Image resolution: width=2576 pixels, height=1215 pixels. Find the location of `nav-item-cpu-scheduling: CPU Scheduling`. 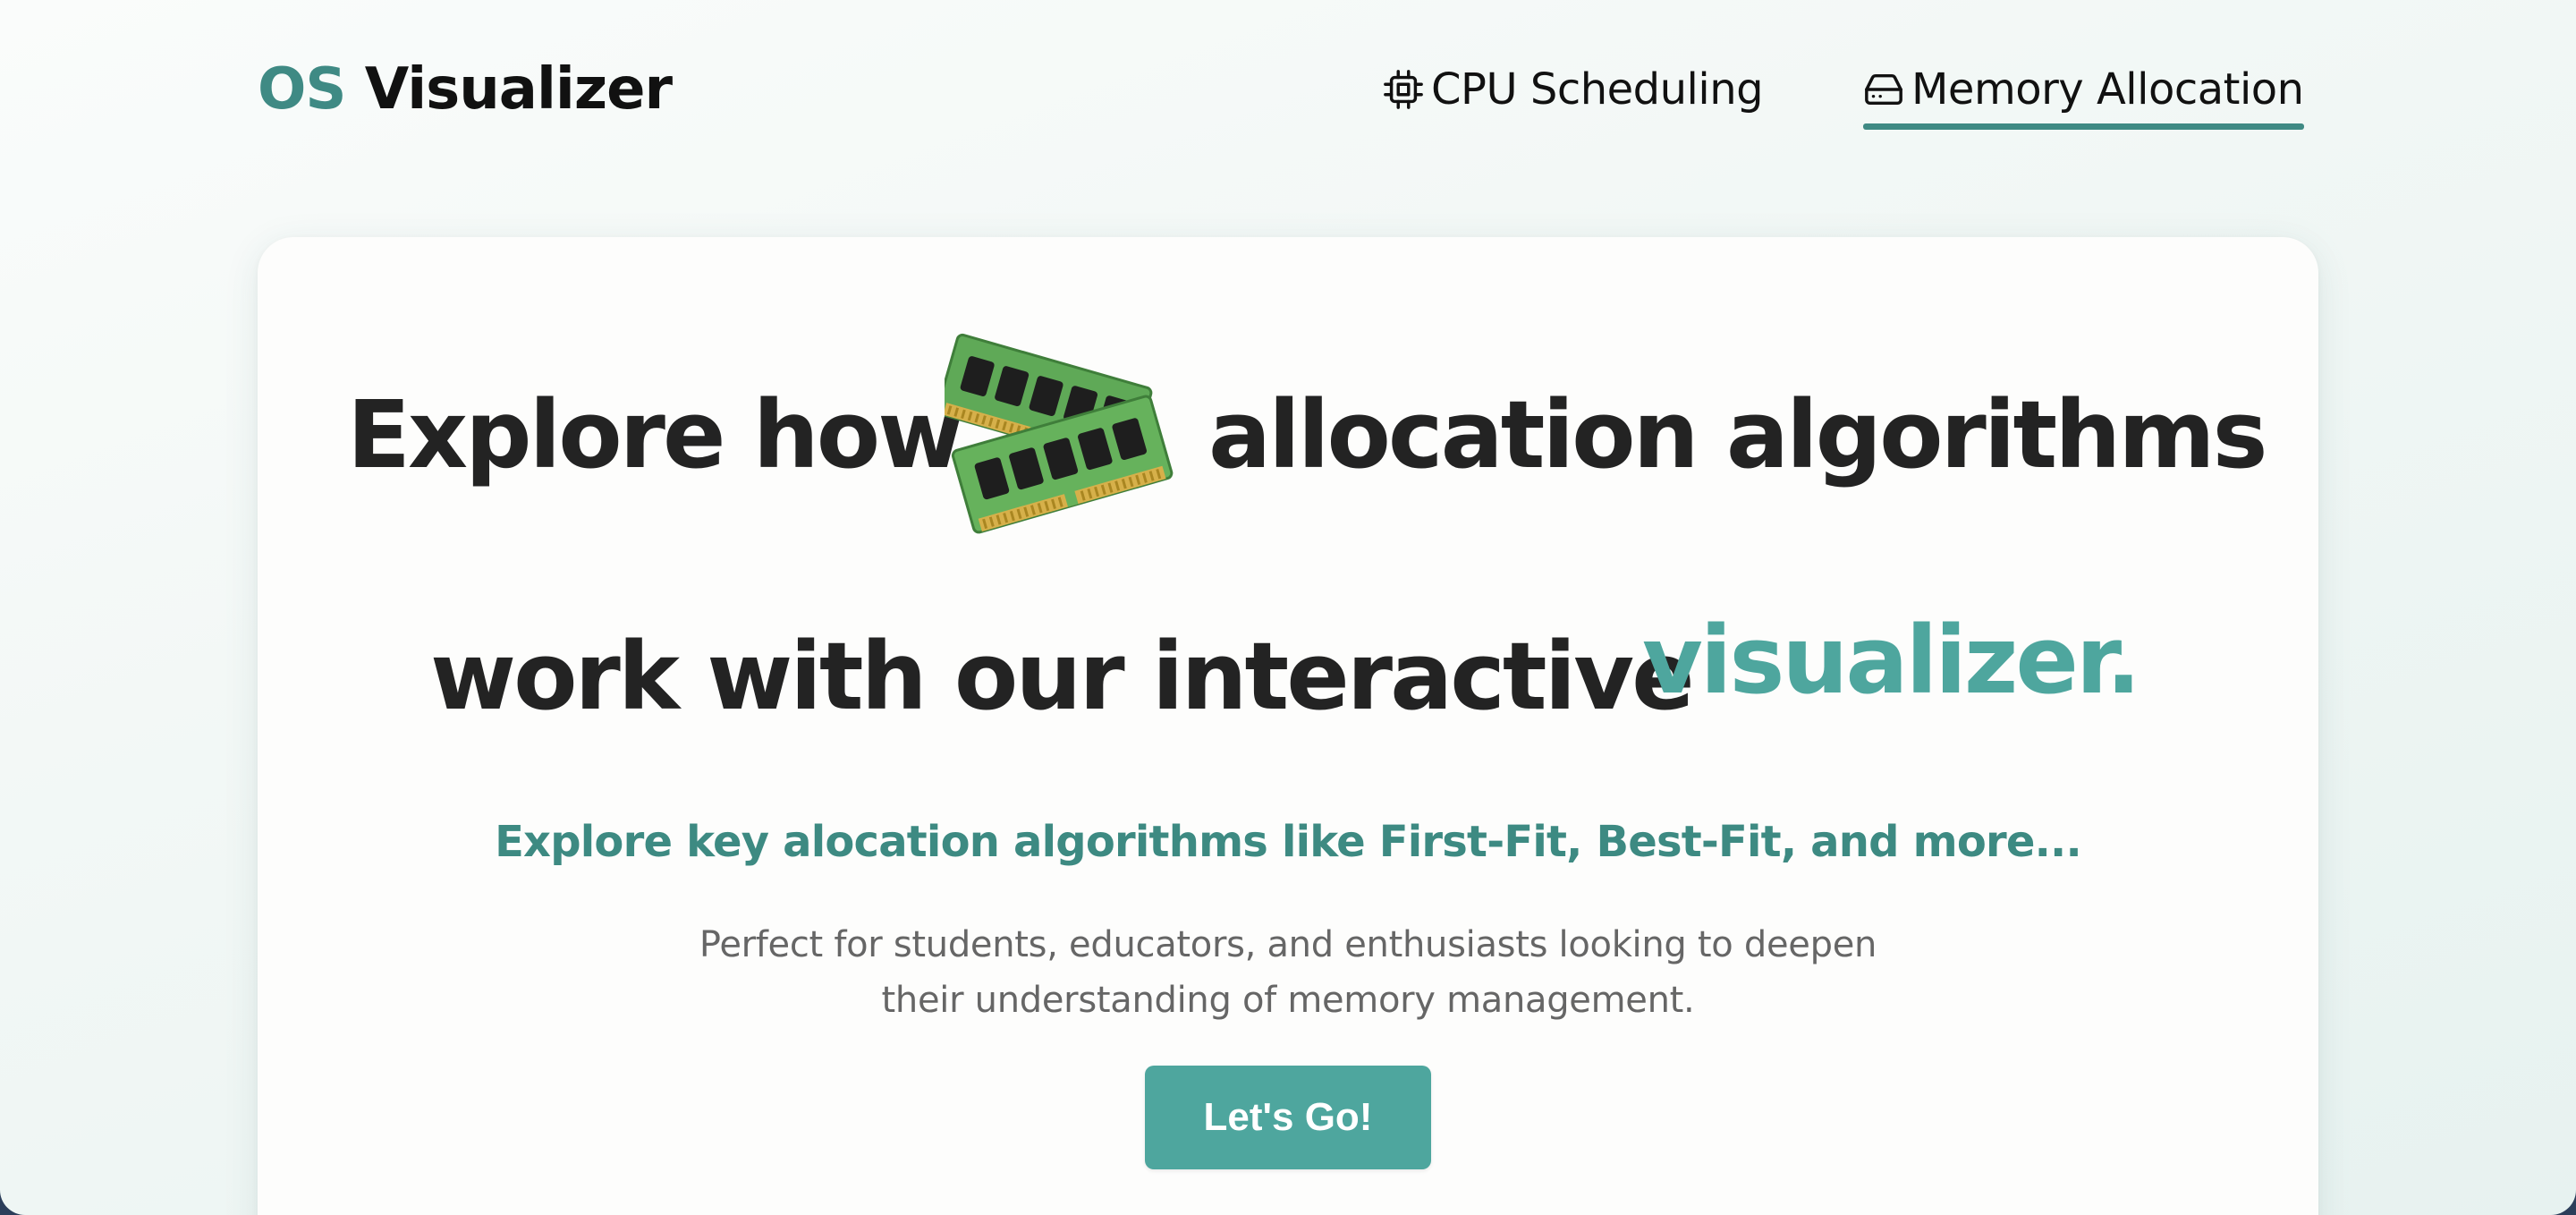

nav-item-cpu-scheduling: CPU Scheduling is located at coordinates (1573, 90).